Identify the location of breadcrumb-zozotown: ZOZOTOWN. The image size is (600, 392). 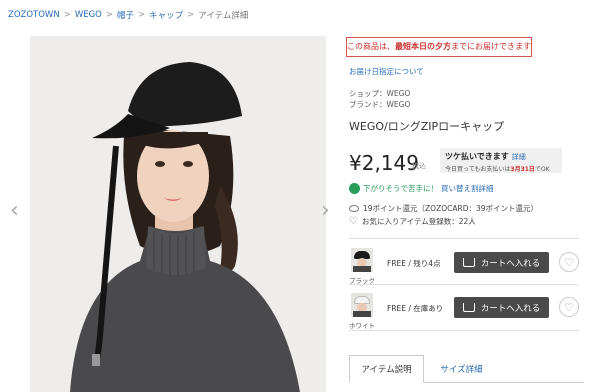
(34, 15).